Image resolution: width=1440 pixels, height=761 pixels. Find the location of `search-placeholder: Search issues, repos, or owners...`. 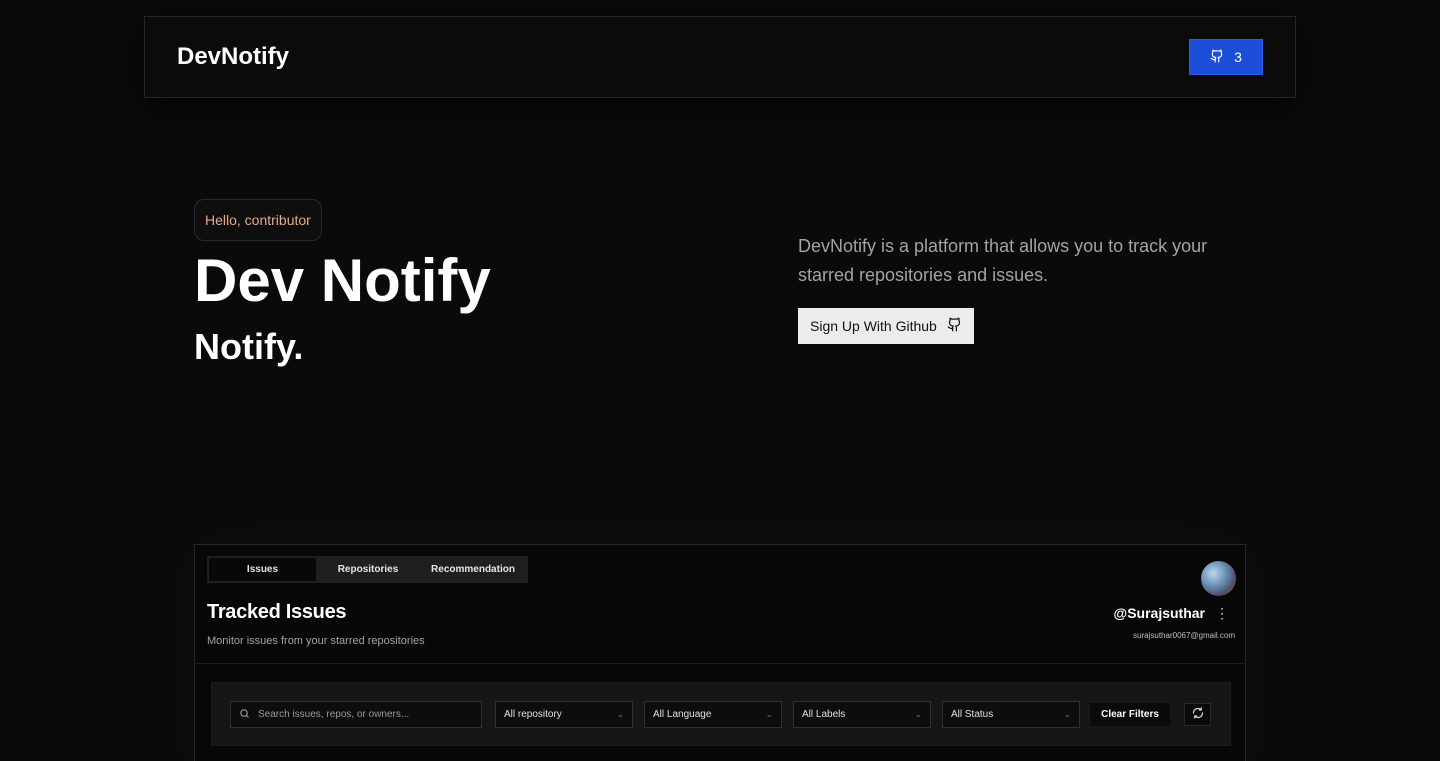

search-placeholder: Search issues, repos, or owners... is located at coordinates (334, 714).